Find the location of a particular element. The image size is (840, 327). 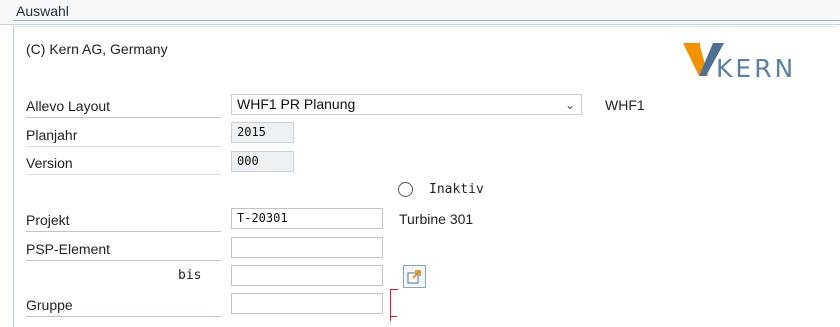

planjahr-label: Planjahr is located at coordinates (123, 135).